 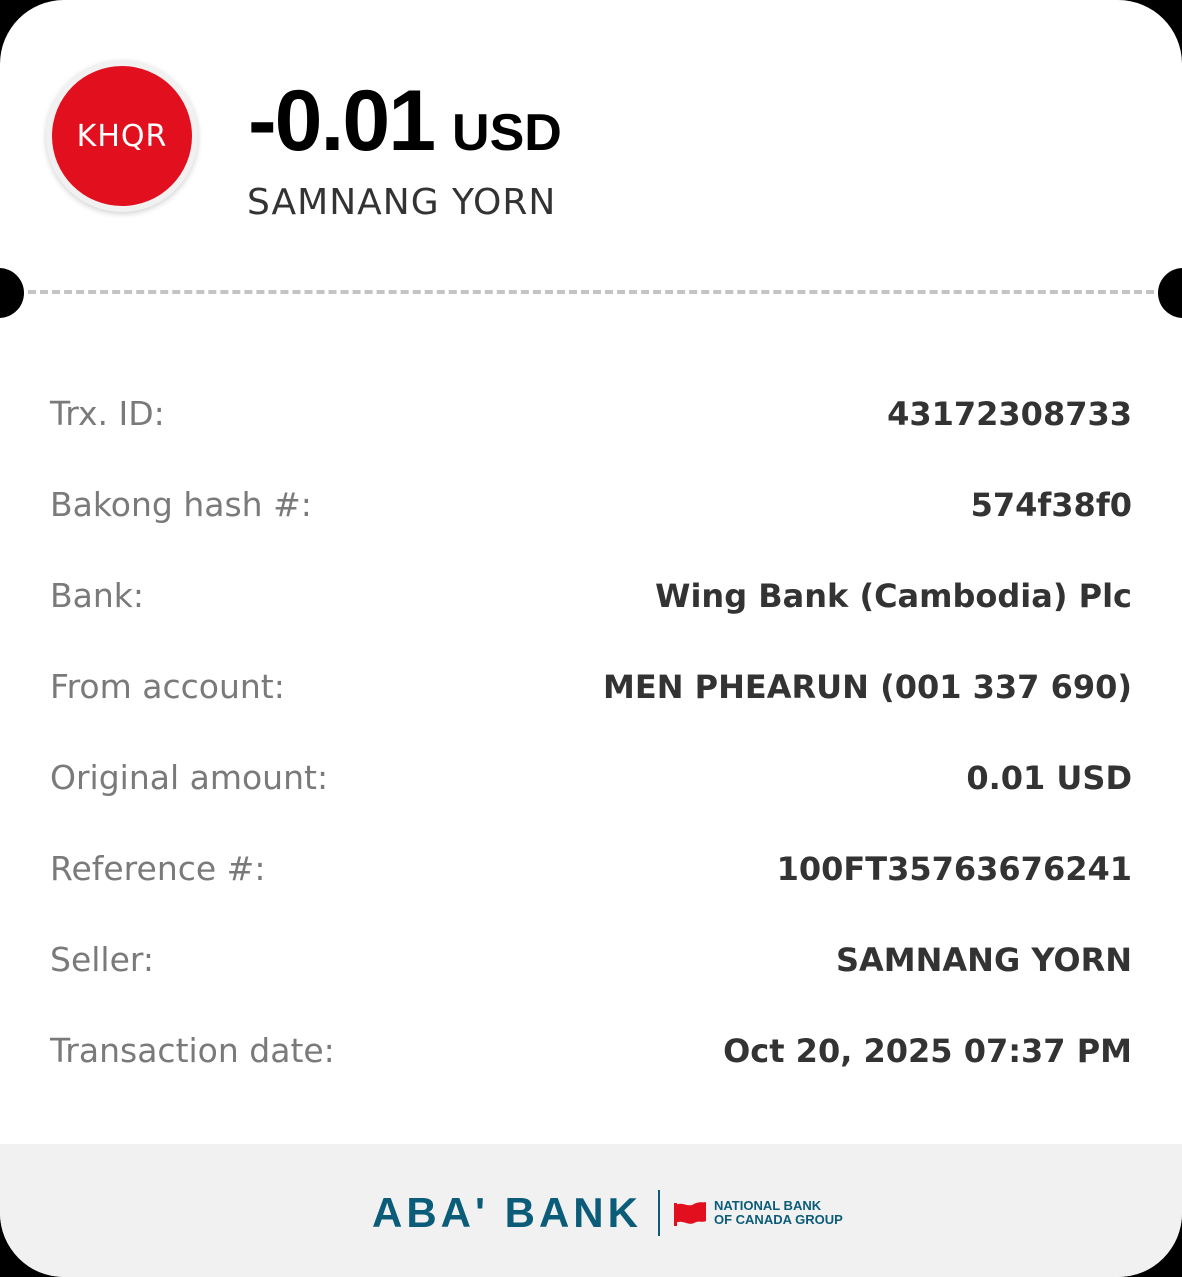 I want to click on khqr-logo-badge: KHQR, so click(x=122, y=136).